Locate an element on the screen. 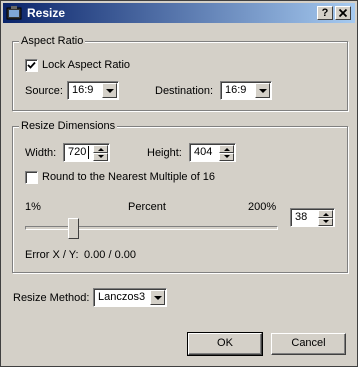 This screenshot has height=369, width=360. slider-max-label: 200% is located at coordinates (262, 207).